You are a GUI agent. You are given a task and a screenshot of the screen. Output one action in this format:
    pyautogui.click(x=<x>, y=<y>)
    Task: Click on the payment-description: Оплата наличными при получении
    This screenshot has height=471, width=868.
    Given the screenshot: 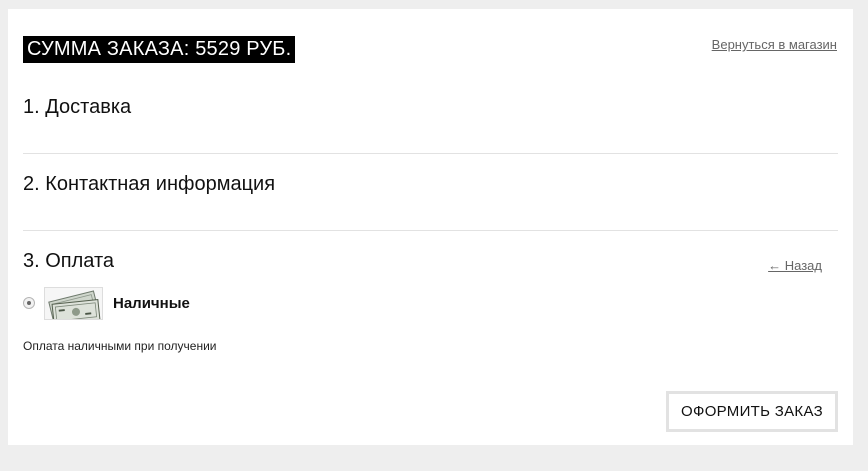 What is the action you would take?
    pyautogui.click(x=120, y=346)
    